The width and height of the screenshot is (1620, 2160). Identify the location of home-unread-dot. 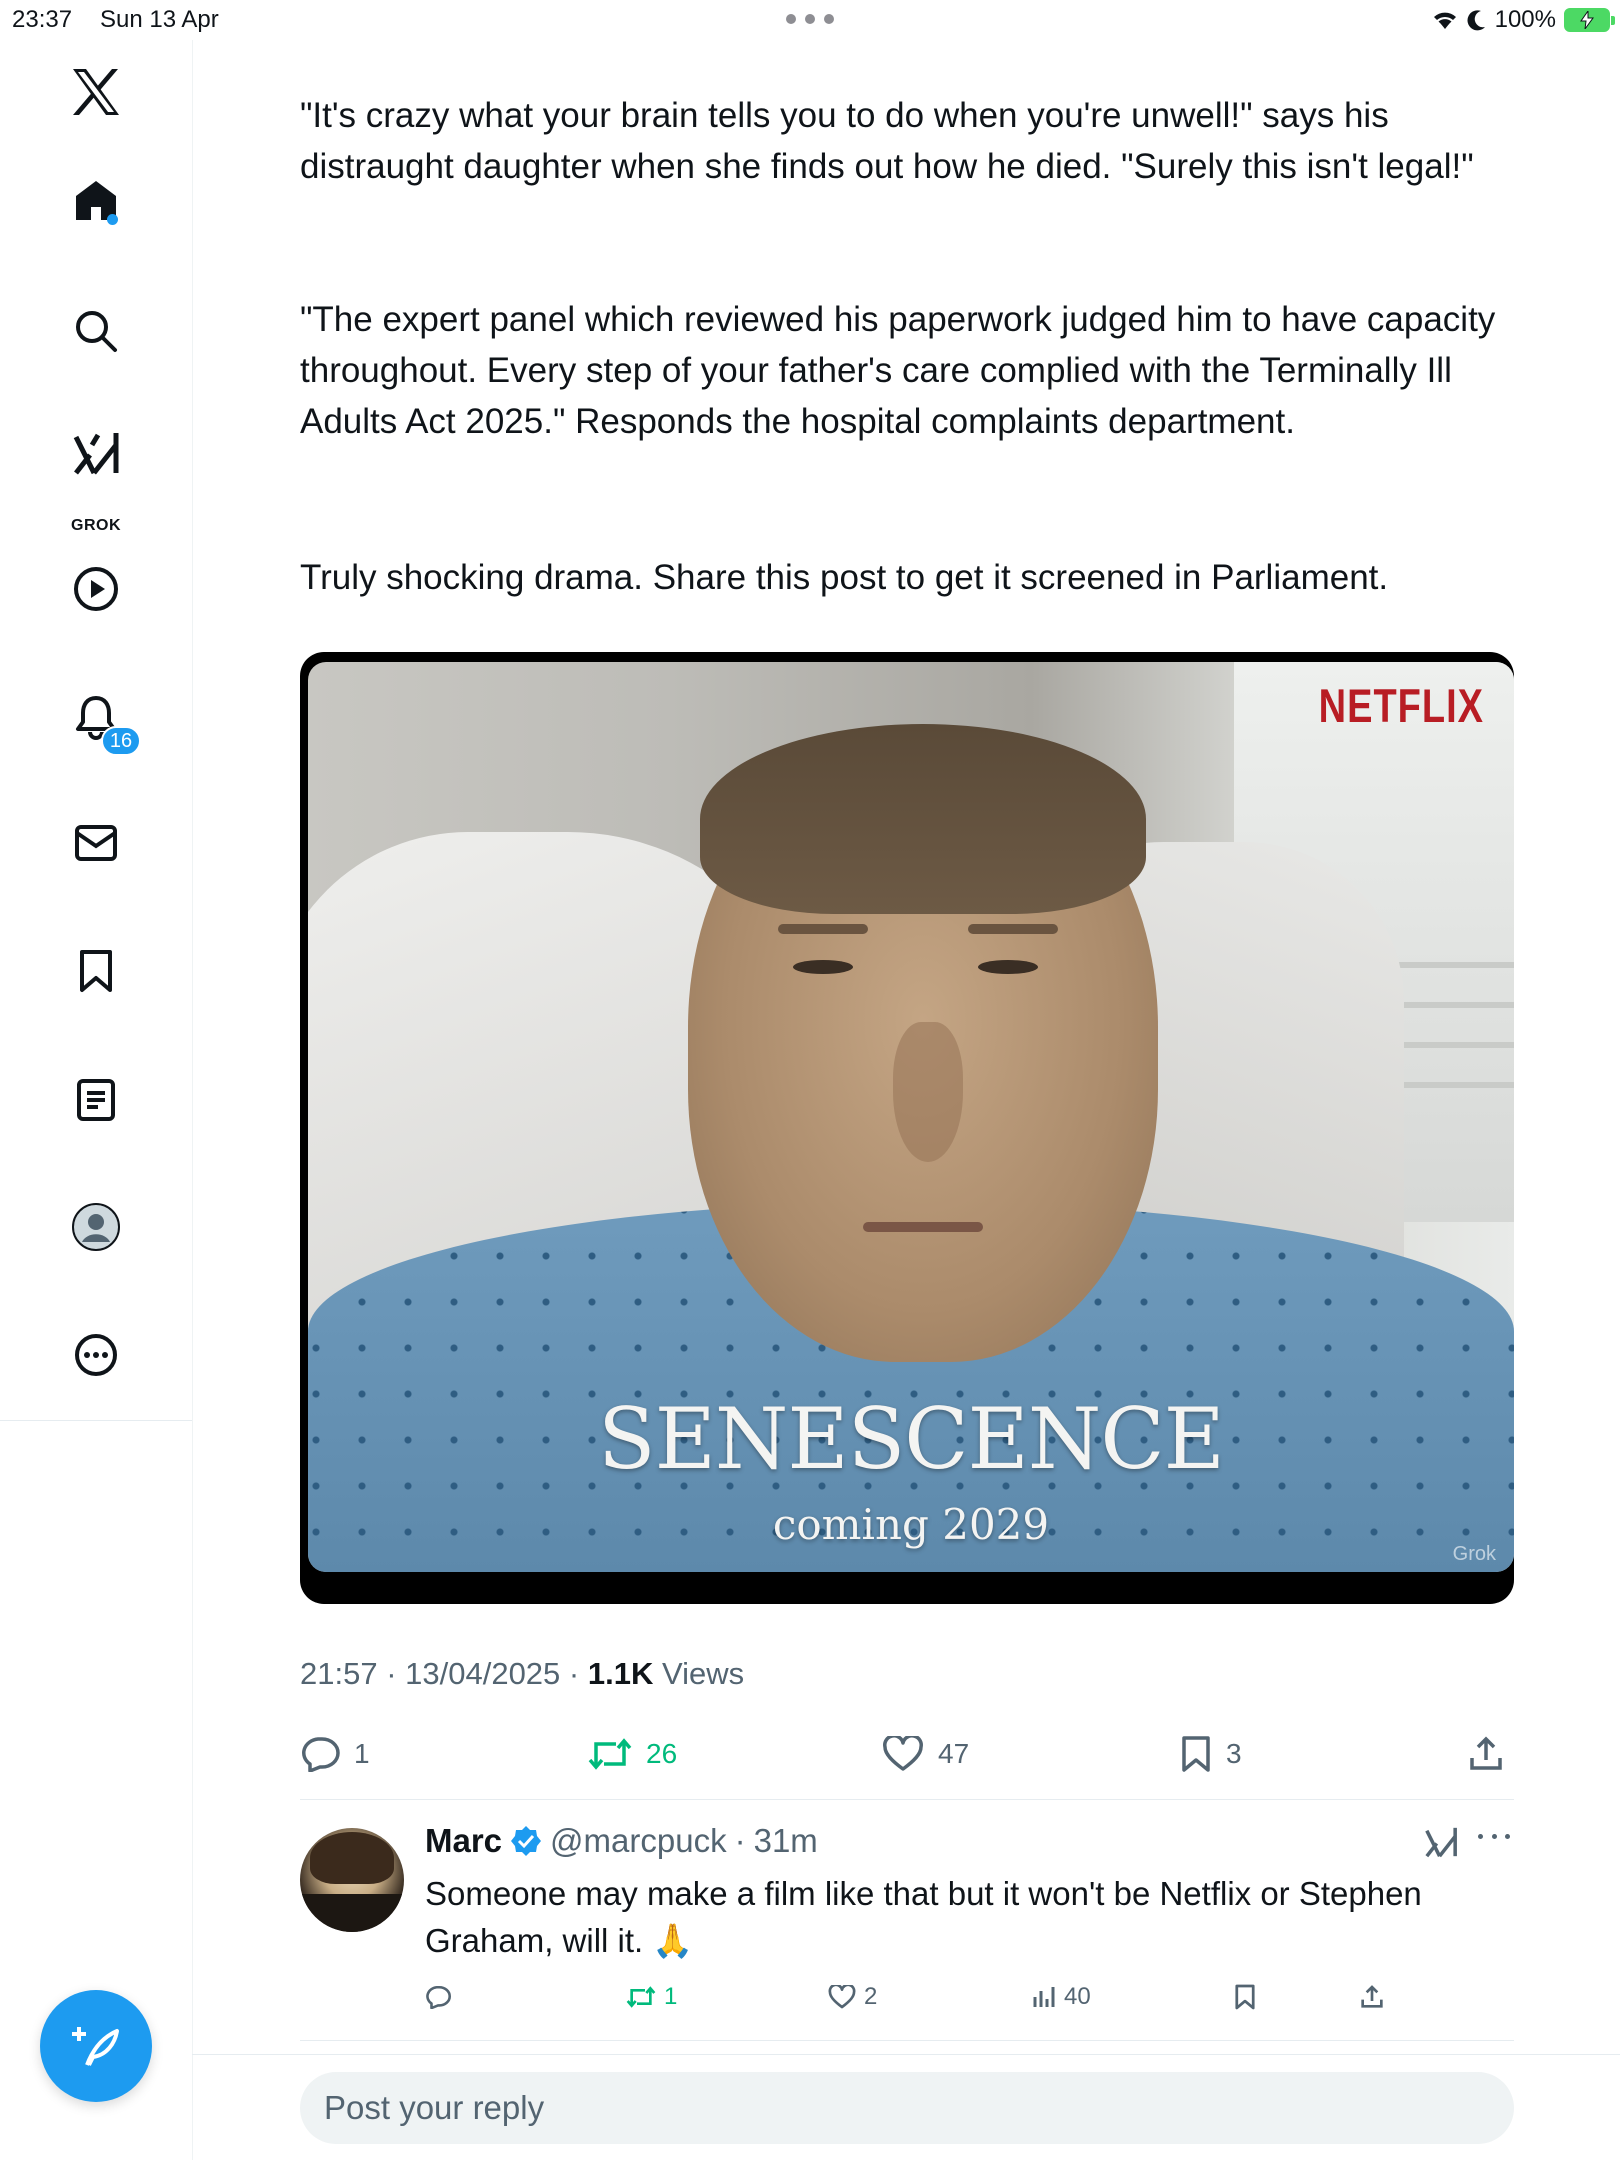
(112, 219).